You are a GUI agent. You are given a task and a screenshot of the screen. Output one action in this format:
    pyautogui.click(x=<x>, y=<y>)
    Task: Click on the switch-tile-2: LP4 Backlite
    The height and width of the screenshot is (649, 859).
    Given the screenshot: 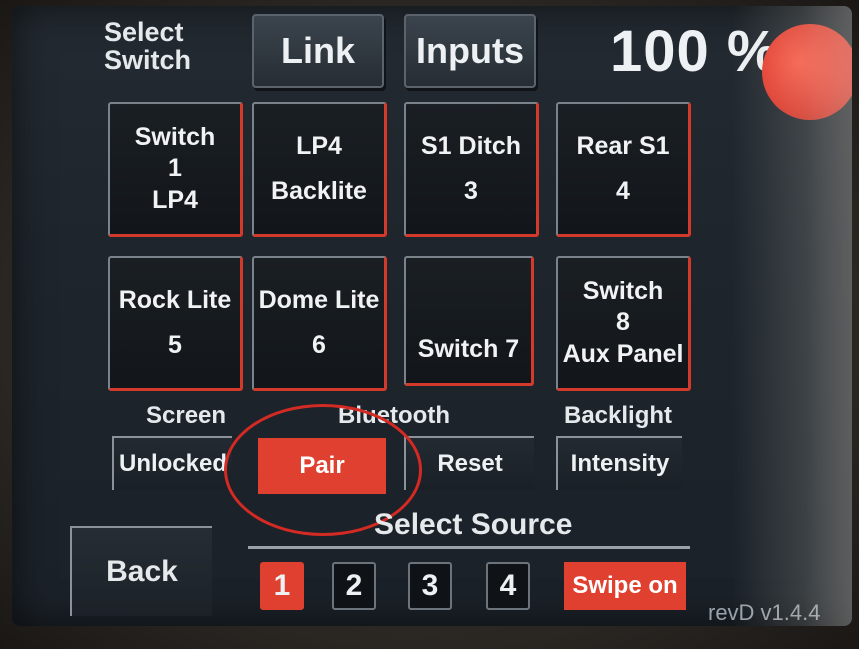 What is the action you would take?
    pyautogui.click(x=319, y=169)
    